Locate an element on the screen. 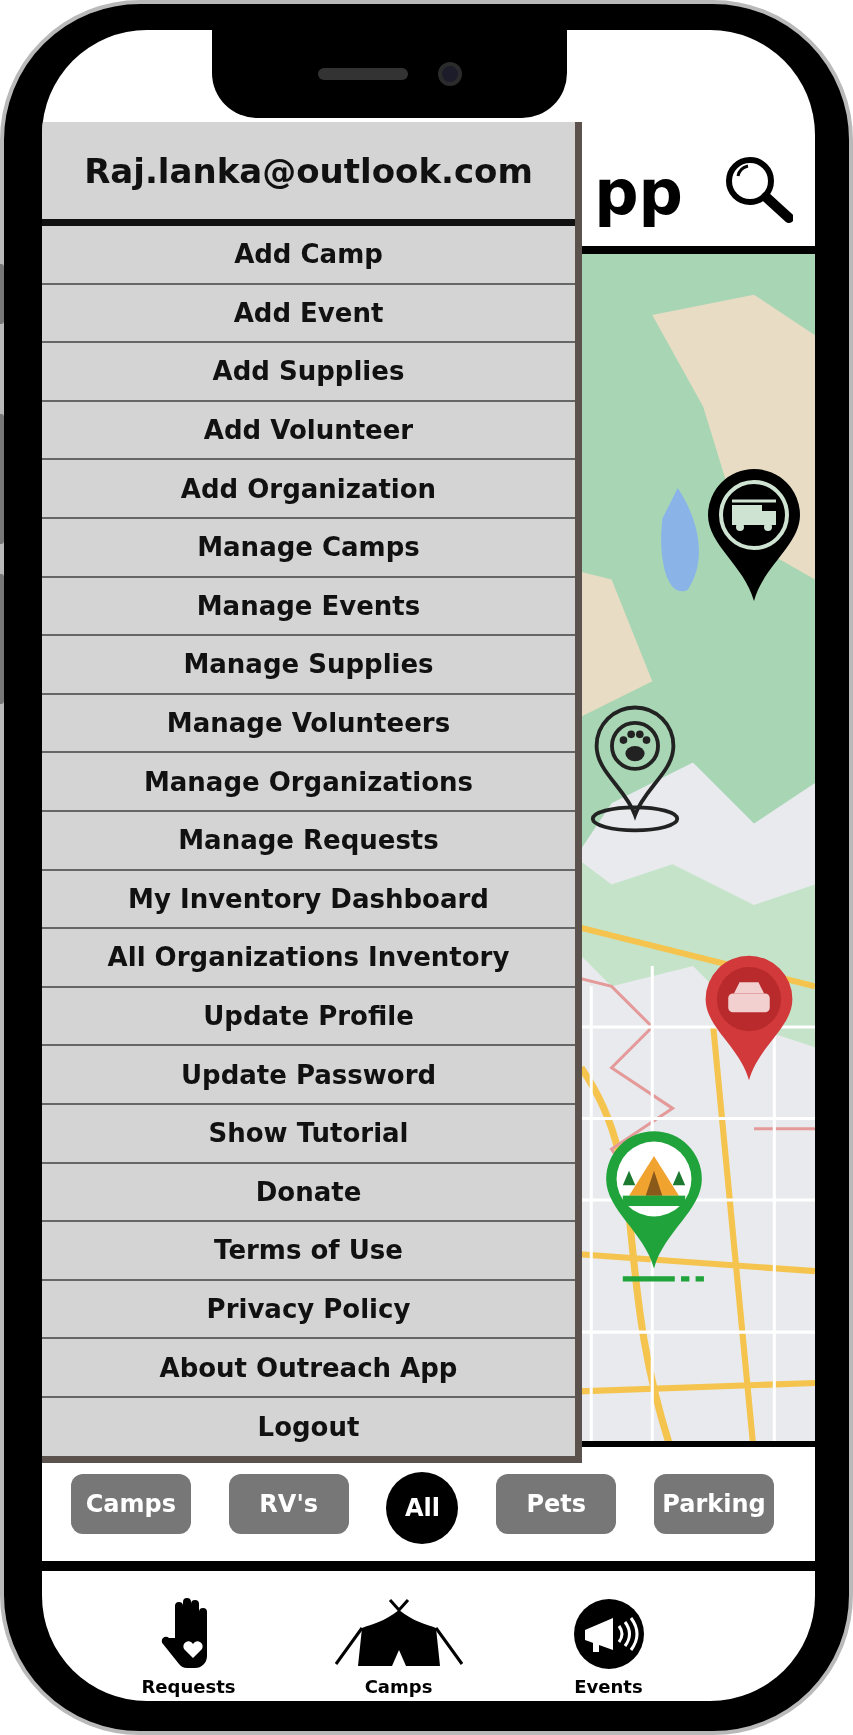 This screenshot has height=1735, width=853. menu-item: Terms of Use is located at coordinates (308, 1251).